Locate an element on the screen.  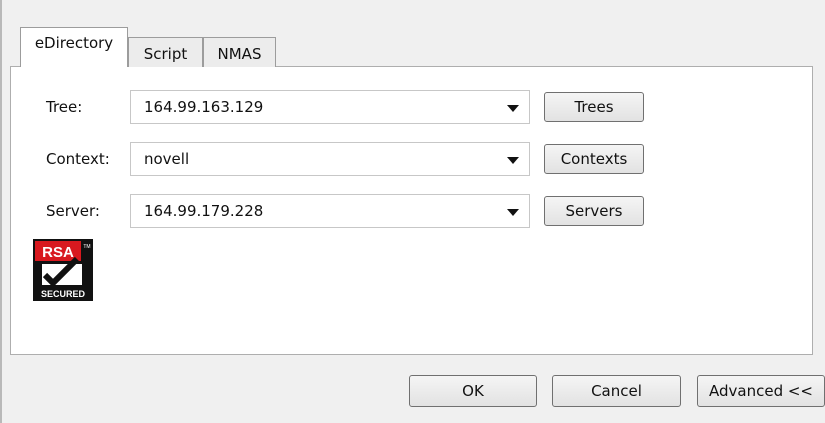
tab-script-label: Script is located at coordinates (165, 54).